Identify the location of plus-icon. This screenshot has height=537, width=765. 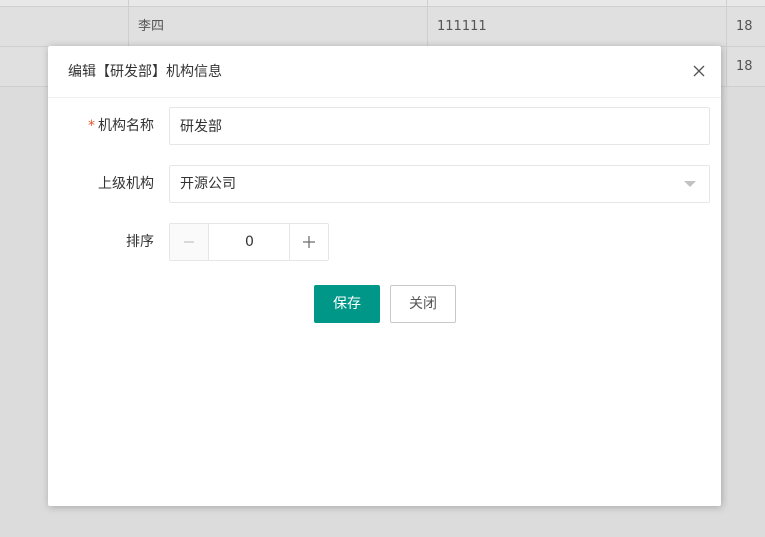
(309, 242).